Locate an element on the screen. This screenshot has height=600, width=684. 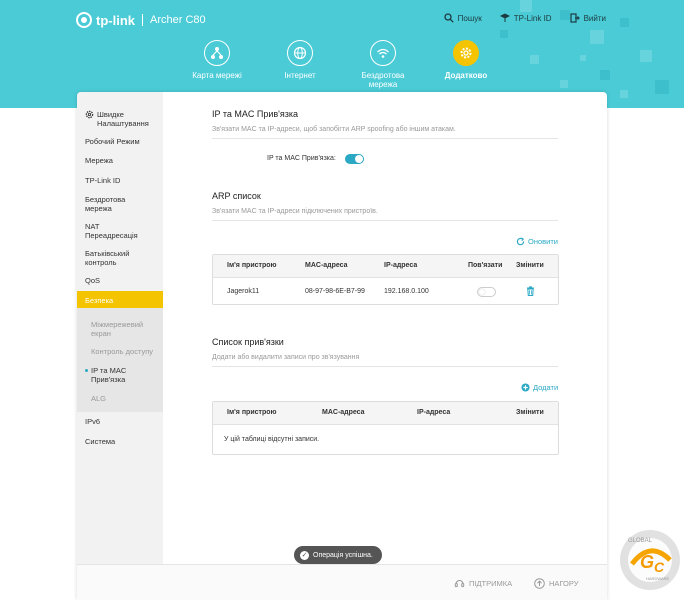
sidebar-item-label: Робочий Режим is located at coordinates (112, 141).